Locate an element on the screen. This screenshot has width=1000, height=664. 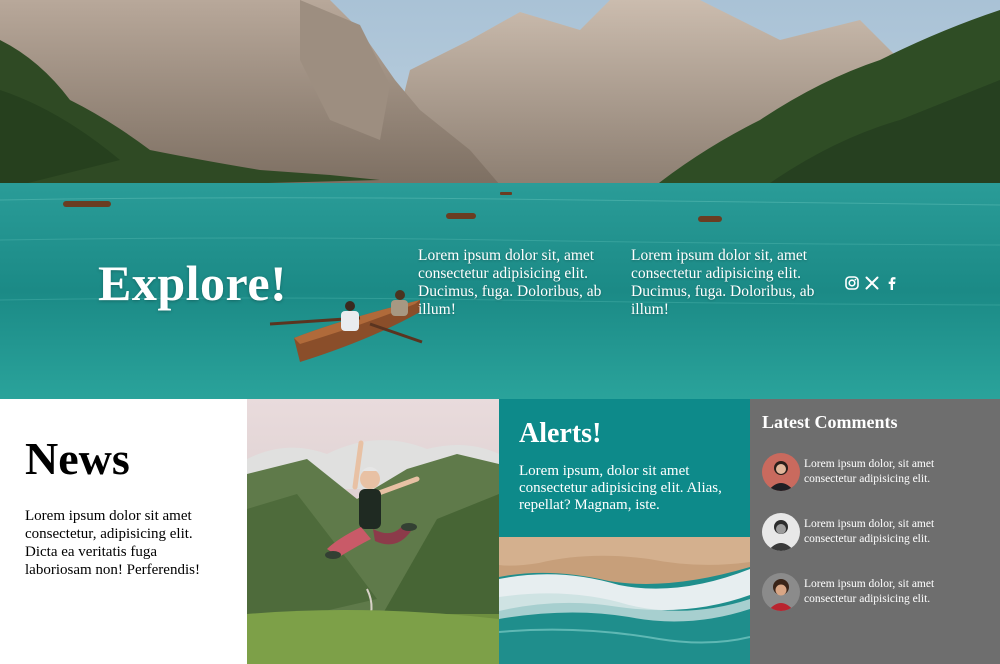
social-links is located at coordinates (872, 282).